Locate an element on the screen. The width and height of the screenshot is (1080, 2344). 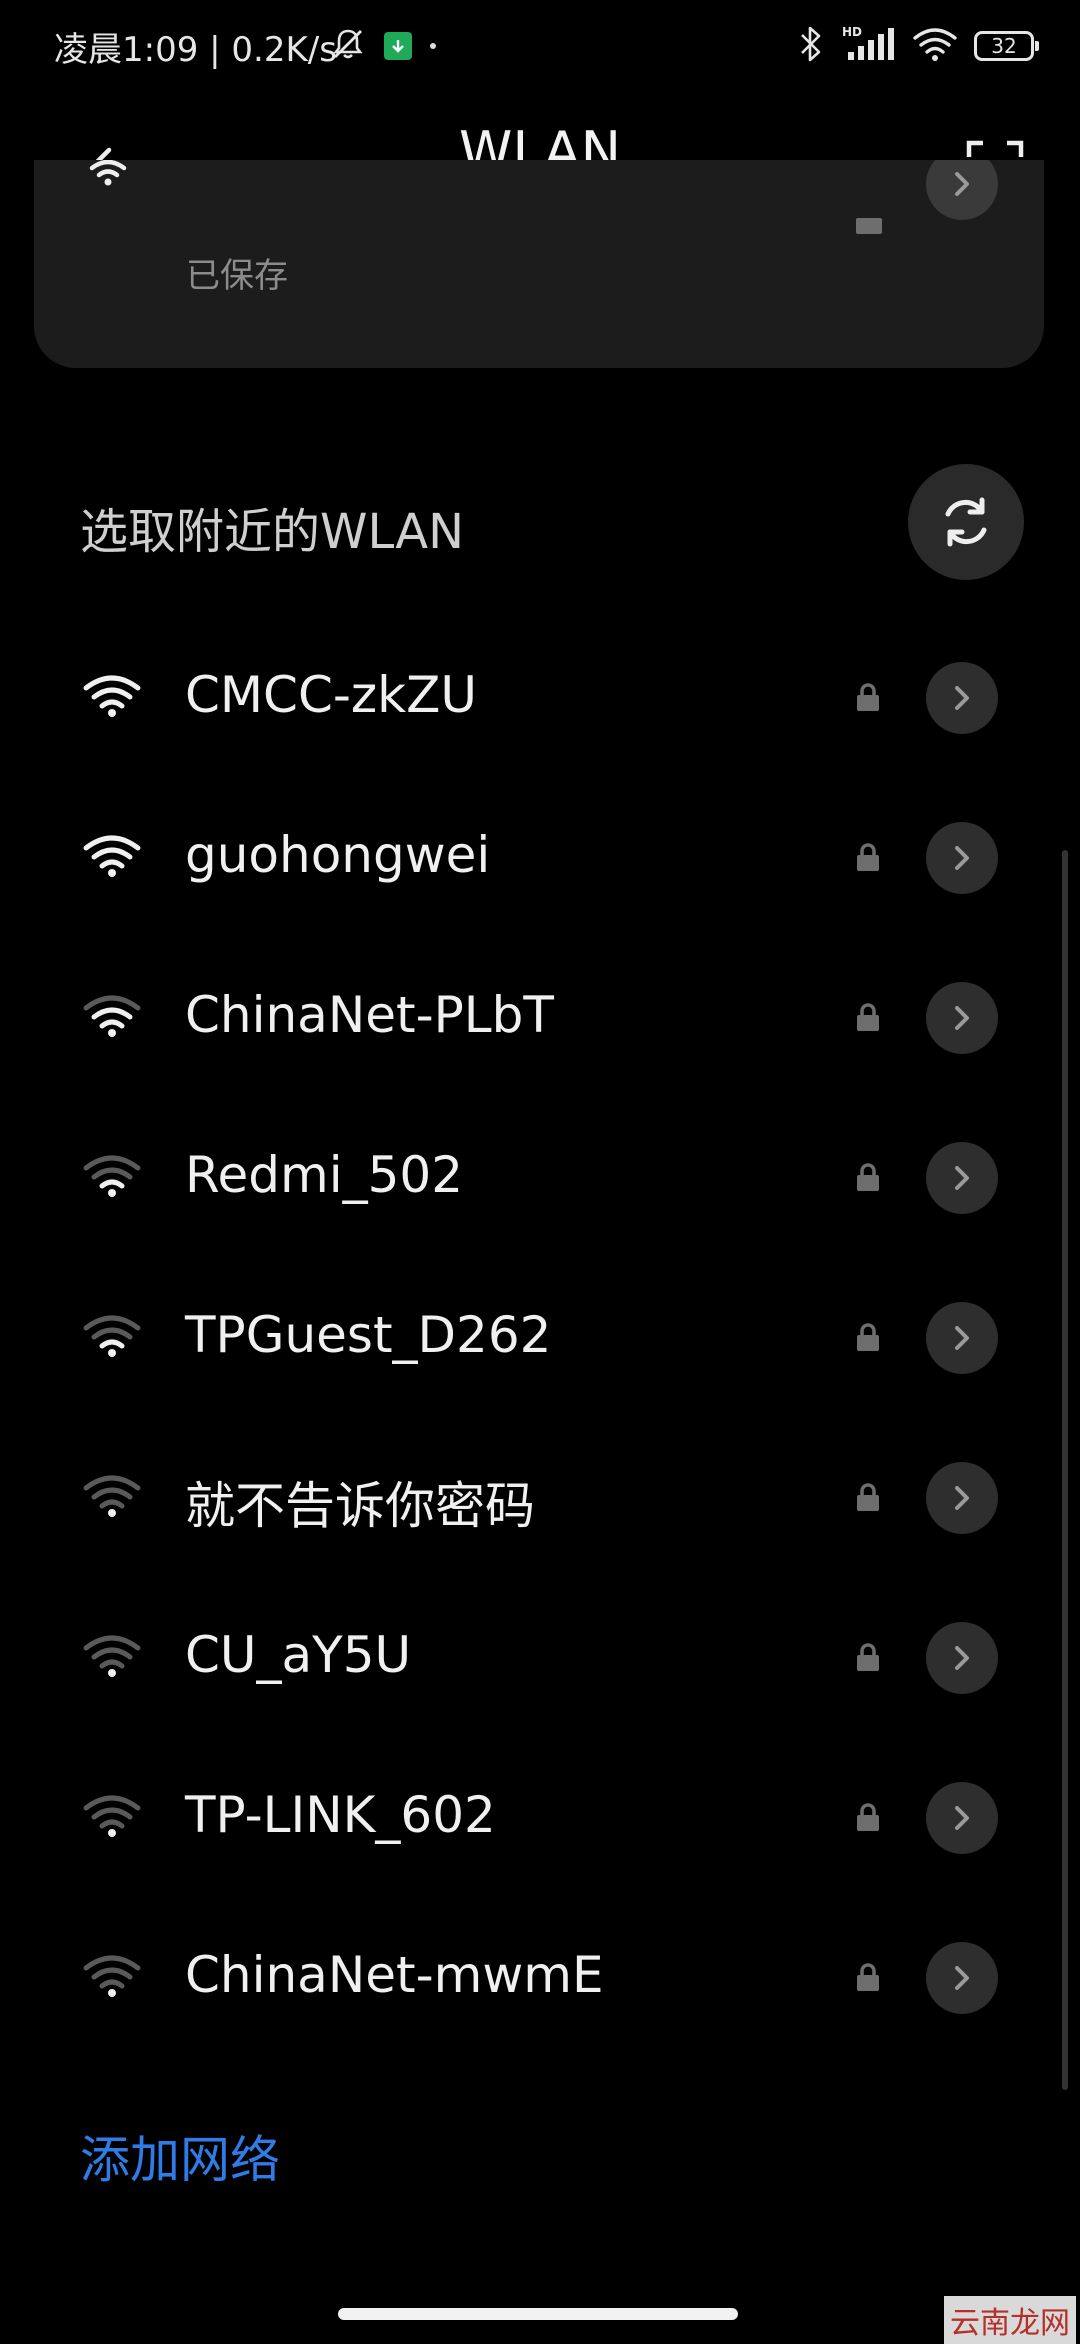
refresh-button is located at coordinates (966, 522).